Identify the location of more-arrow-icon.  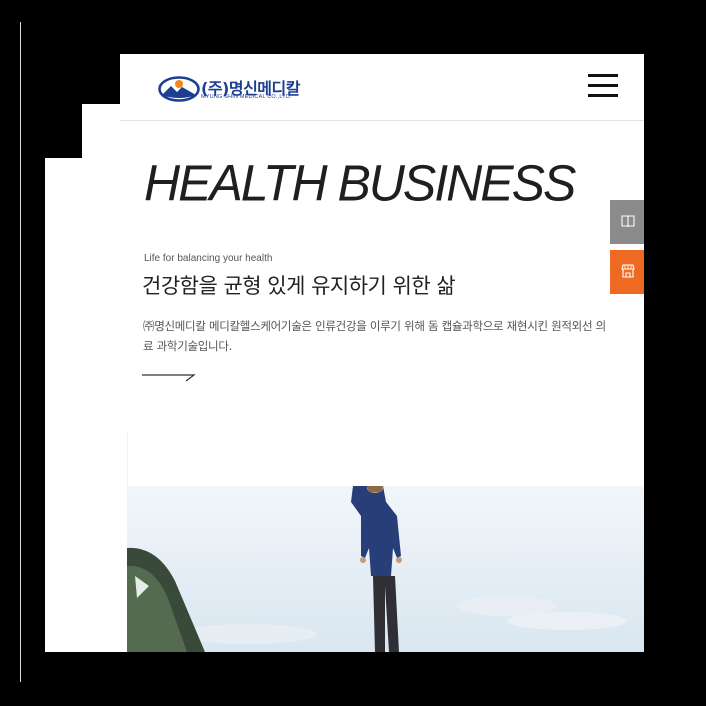
(170, 376).